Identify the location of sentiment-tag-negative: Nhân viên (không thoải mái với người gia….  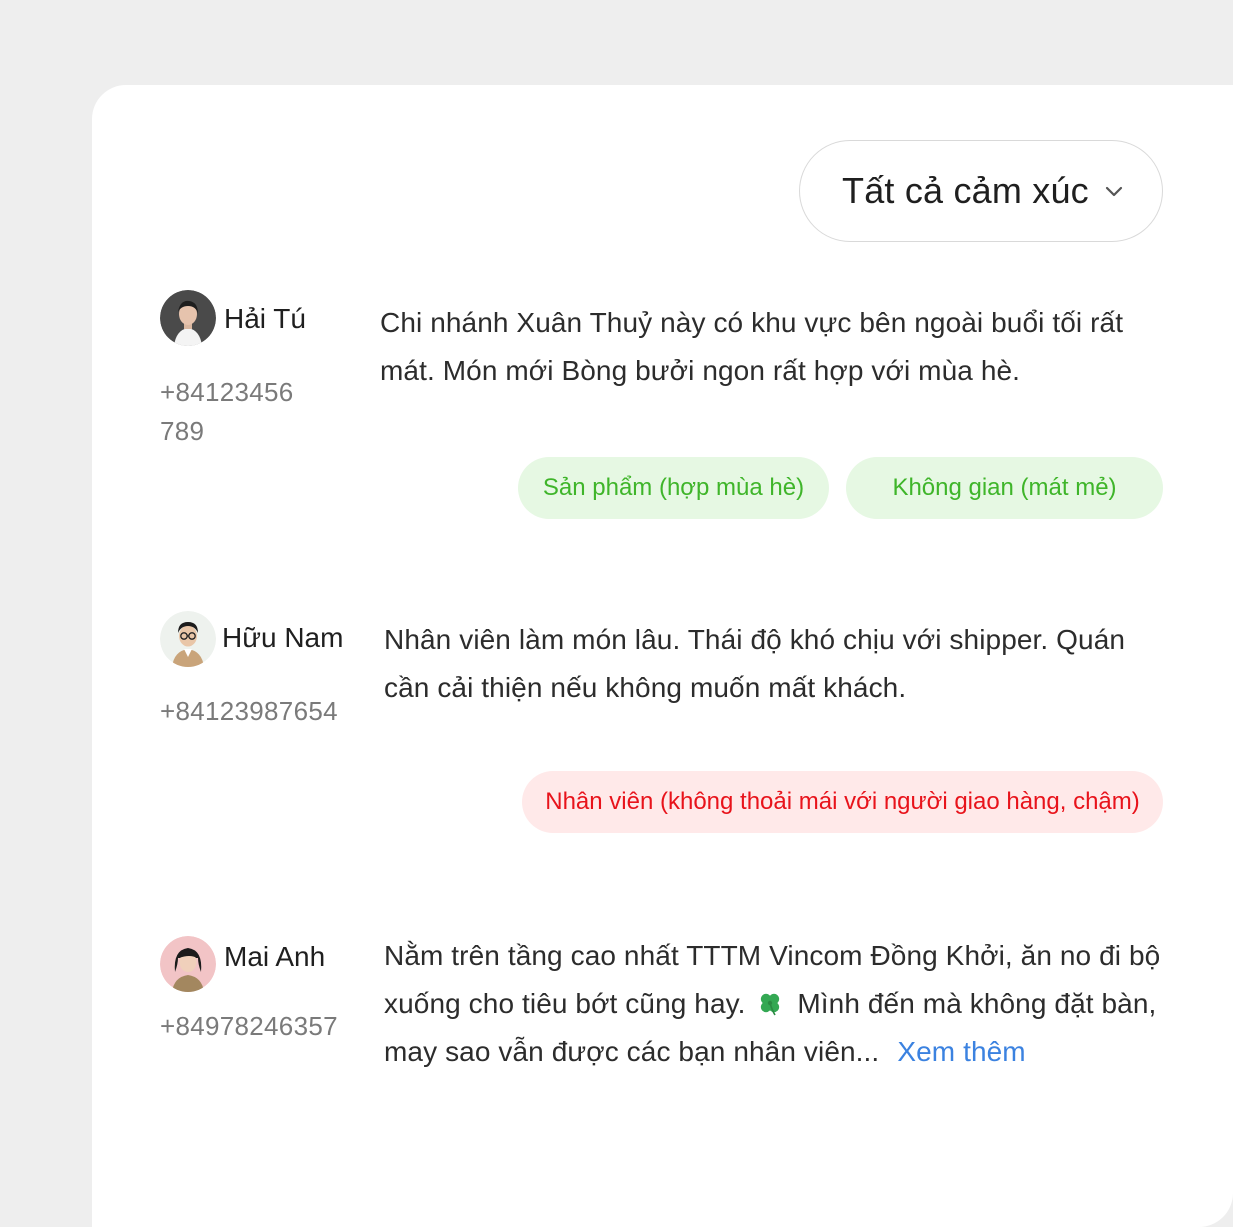
(842, 802).